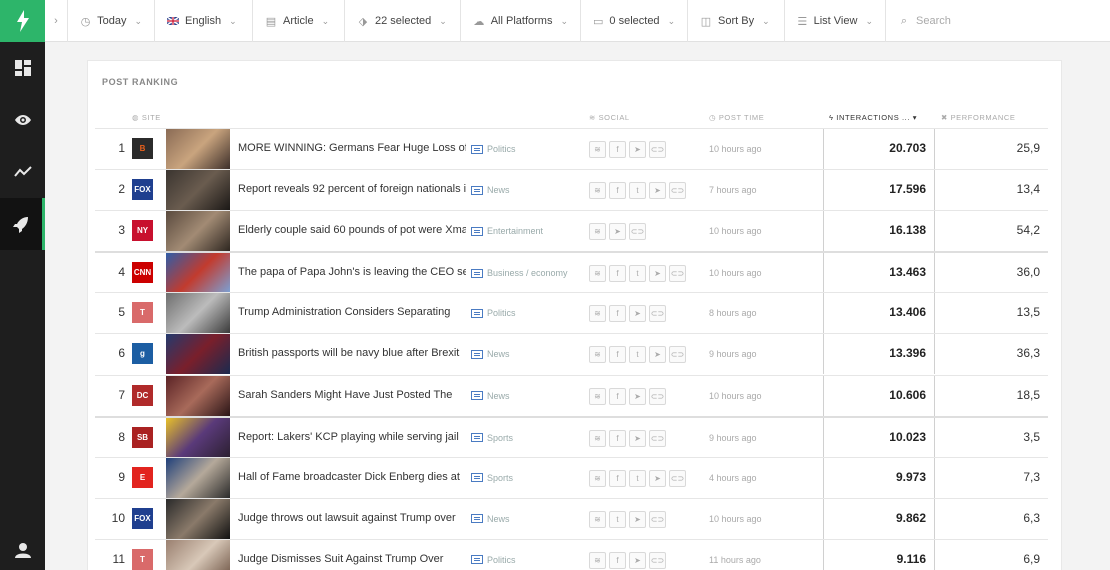 Image resolution: width=1110 pixels, height=570 pixels. Describe the element at coordinates (634, 21) in the screenshot. I see `folder-filter: ▭ 0 selected ⌄` at that location.